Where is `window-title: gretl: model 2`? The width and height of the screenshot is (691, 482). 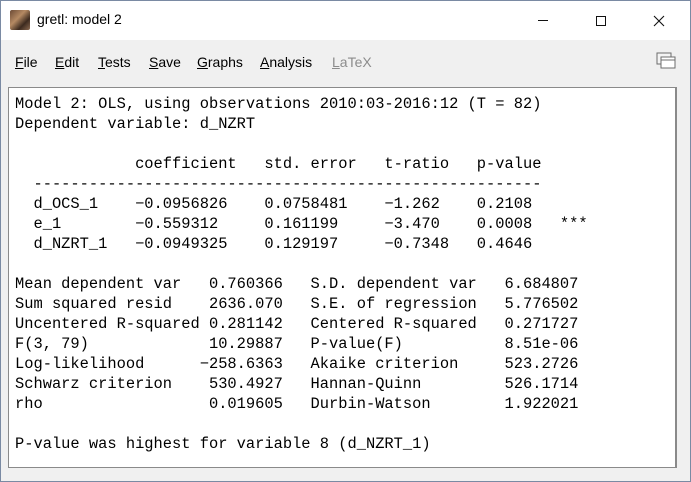 window-title: gretl: model 2 is located at coordinates (79, 19).